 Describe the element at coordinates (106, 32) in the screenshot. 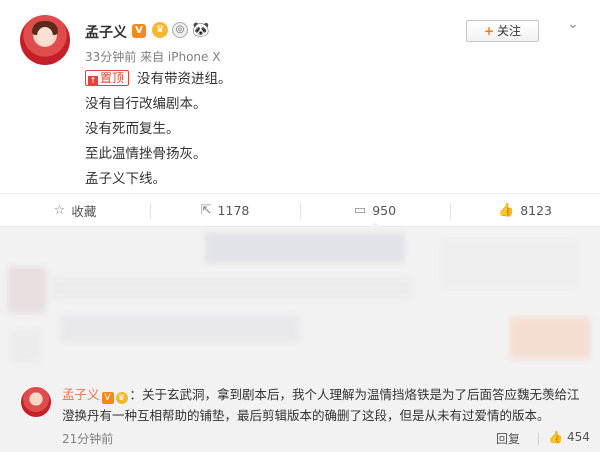

I see `author-name: 孟子义` at that location.